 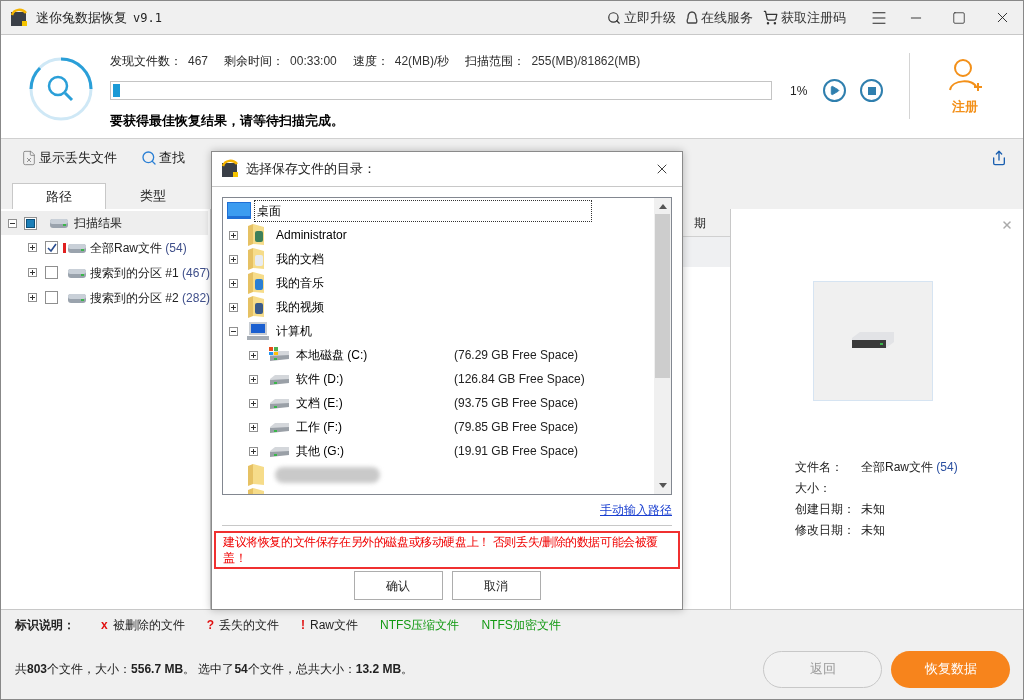 What do you see at coordinates (636, 510) in the screenshot?
I see `manual-path-link: 手动输入路径` at bounding box center [636, 510].